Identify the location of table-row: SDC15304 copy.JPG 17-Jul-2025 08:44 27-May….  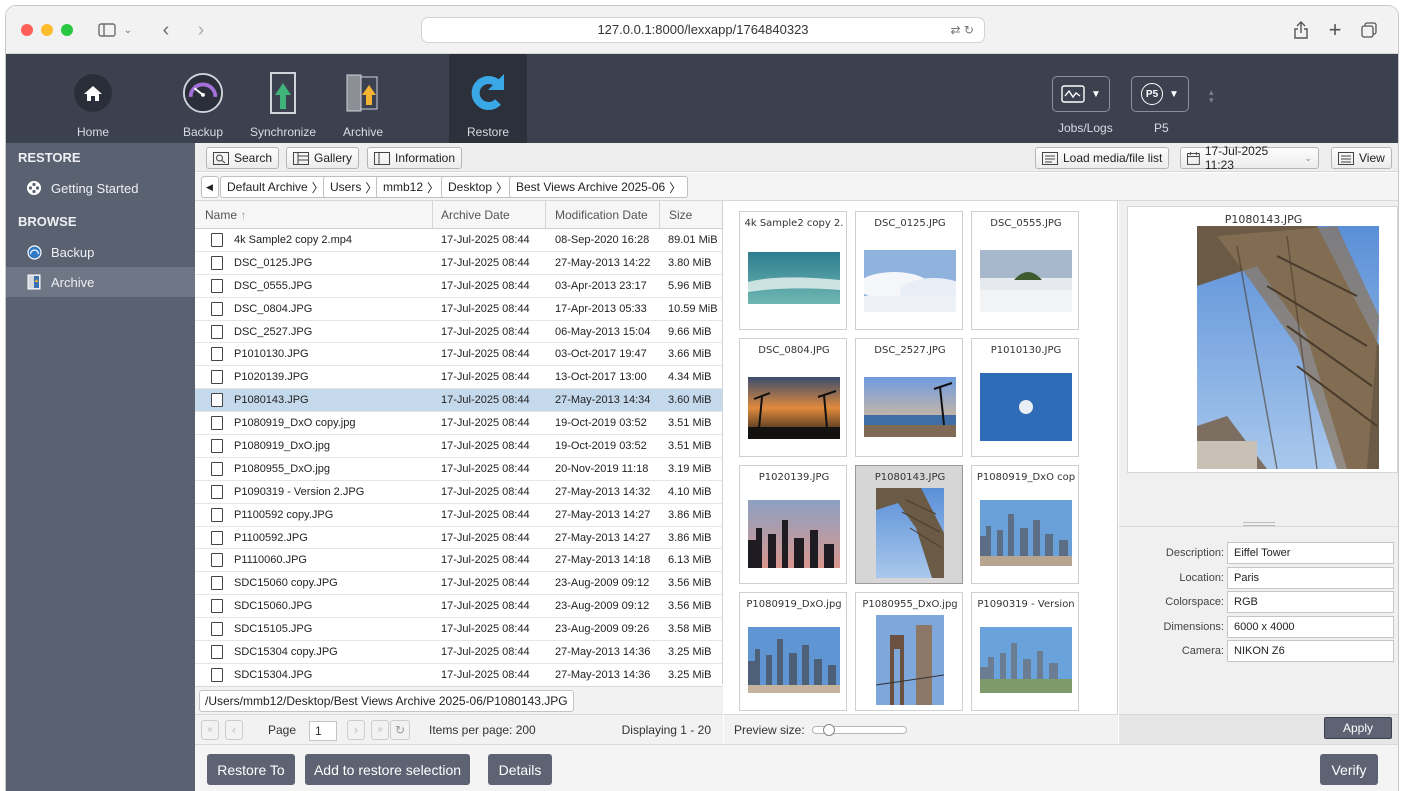
(458, 652).